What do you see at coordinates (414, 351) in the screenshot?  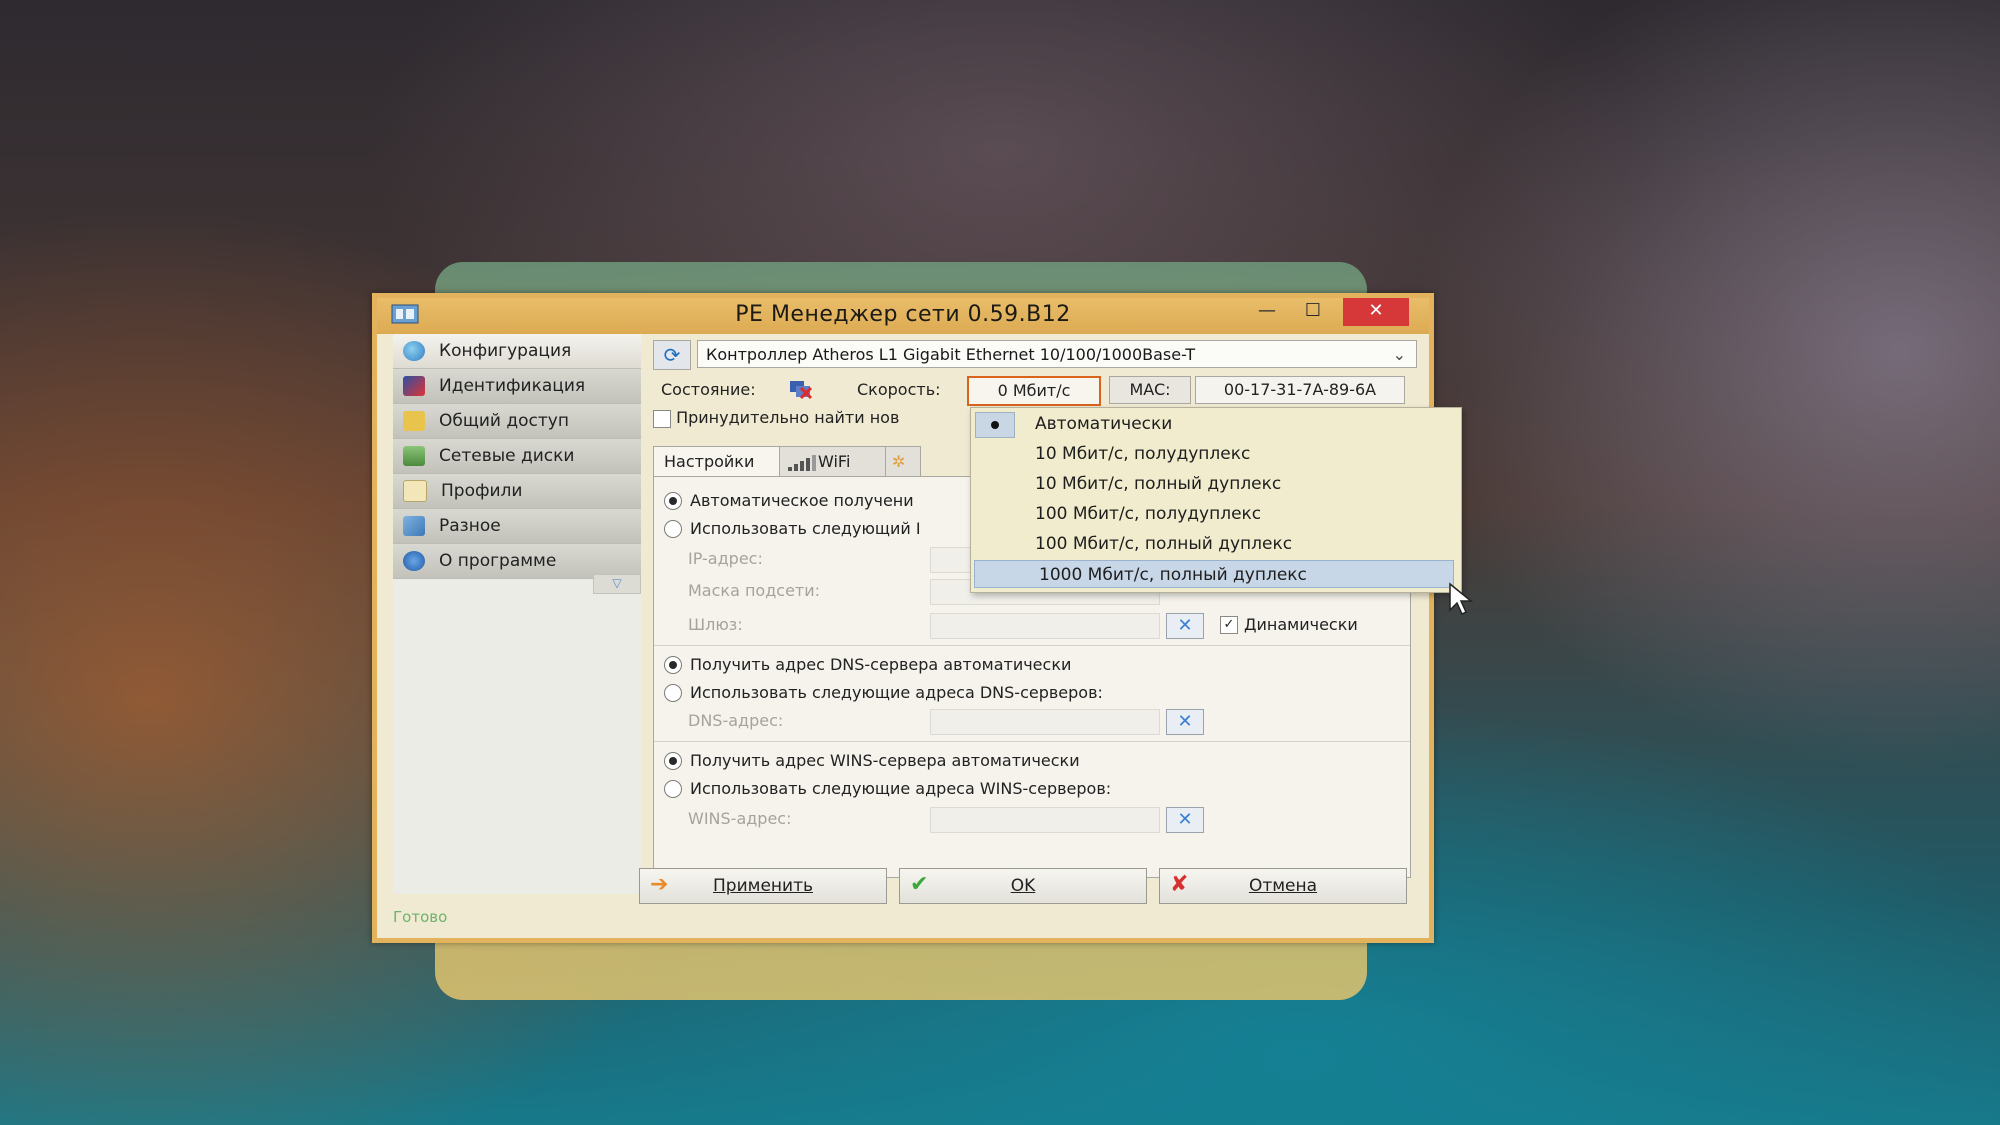 I see `globe-icon` at bounding box center [414, 351].